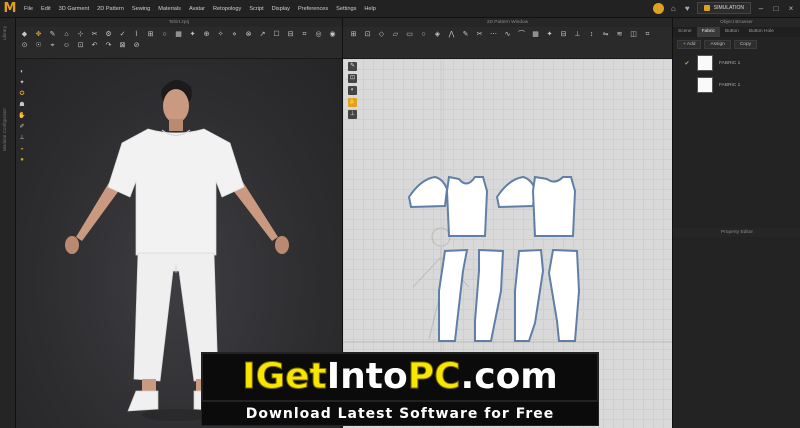  I want to click on menu-display: Display, so click(281, 9).